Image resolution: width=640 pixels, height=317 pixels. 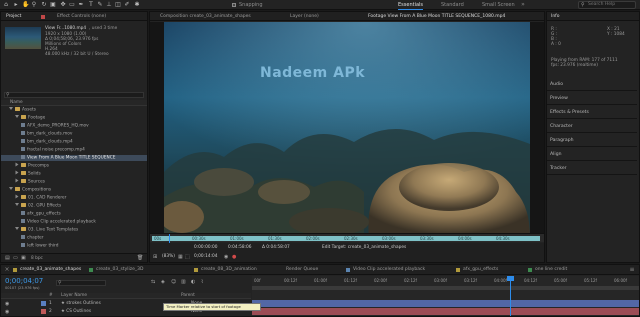 I want to click on tree-folder: 02. GPU Effects, so click(x=74, y=206).